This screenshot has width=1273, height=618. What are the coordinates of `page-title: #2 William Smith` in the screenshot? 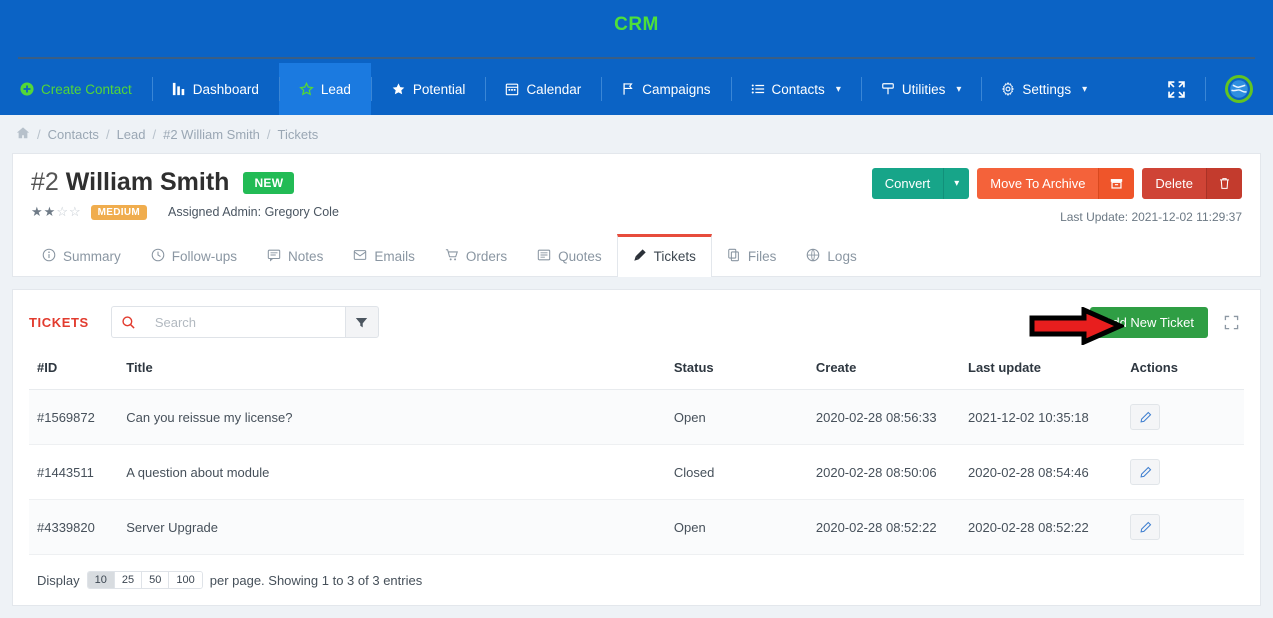 It's located at (130, 182).